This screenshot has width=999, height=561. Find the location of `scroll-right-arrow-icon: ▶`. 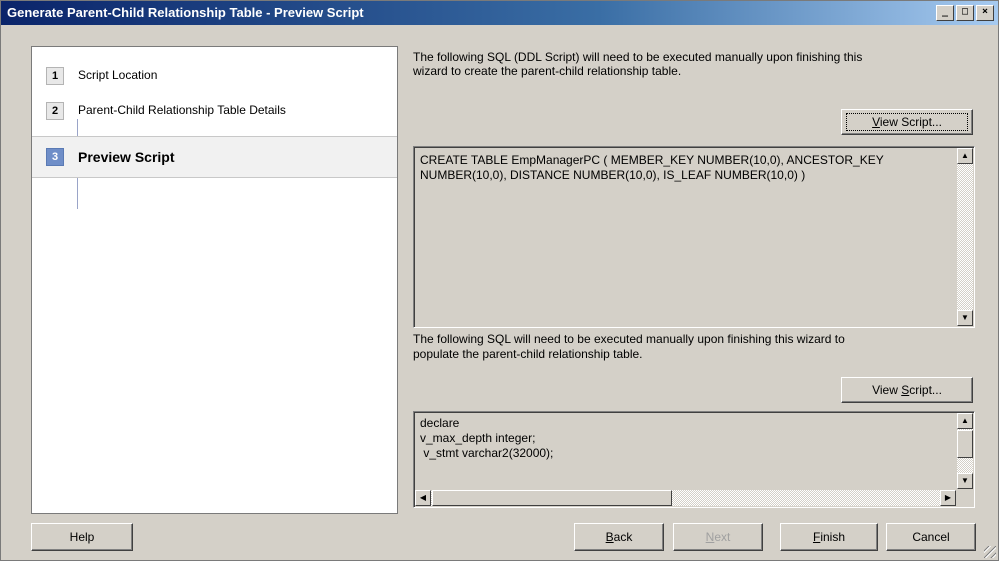

scroll-right-arrow-icon: ▶ is located at coordinates (948, 498).